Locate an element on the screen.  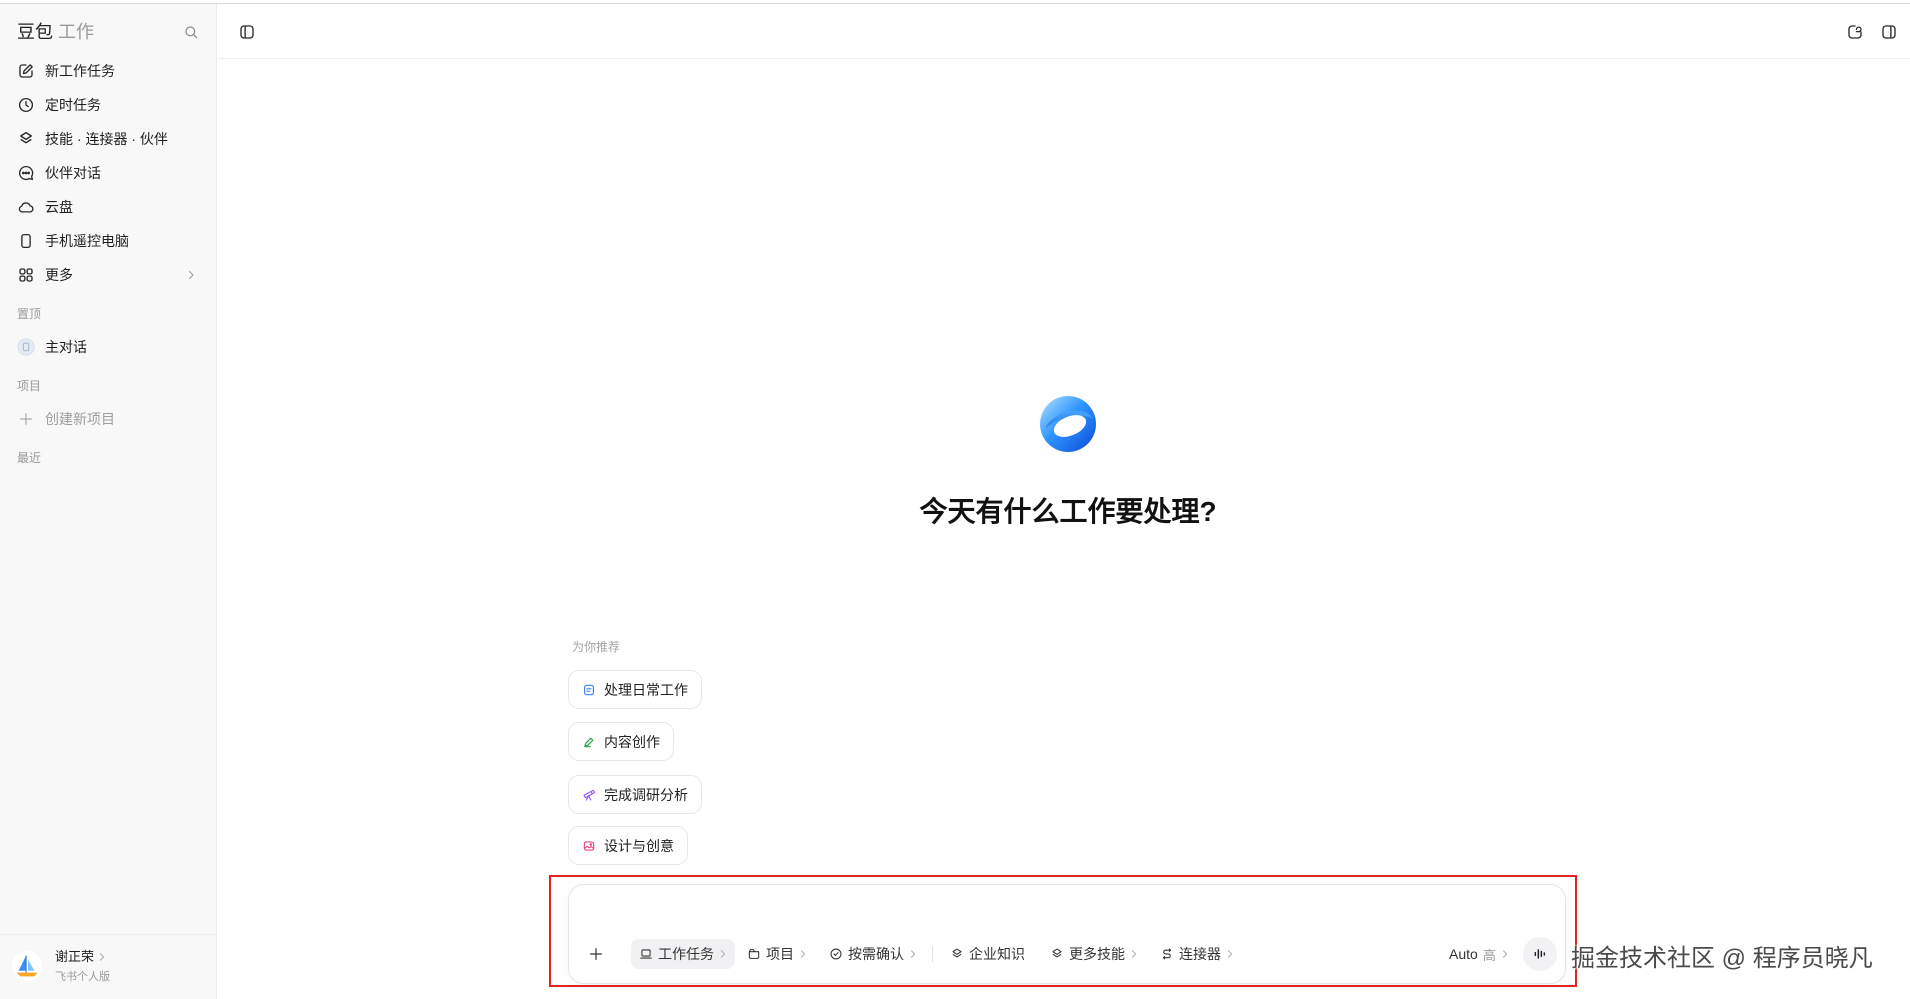
section-heading-projects: 项目 is located at coordinates (29, 386).